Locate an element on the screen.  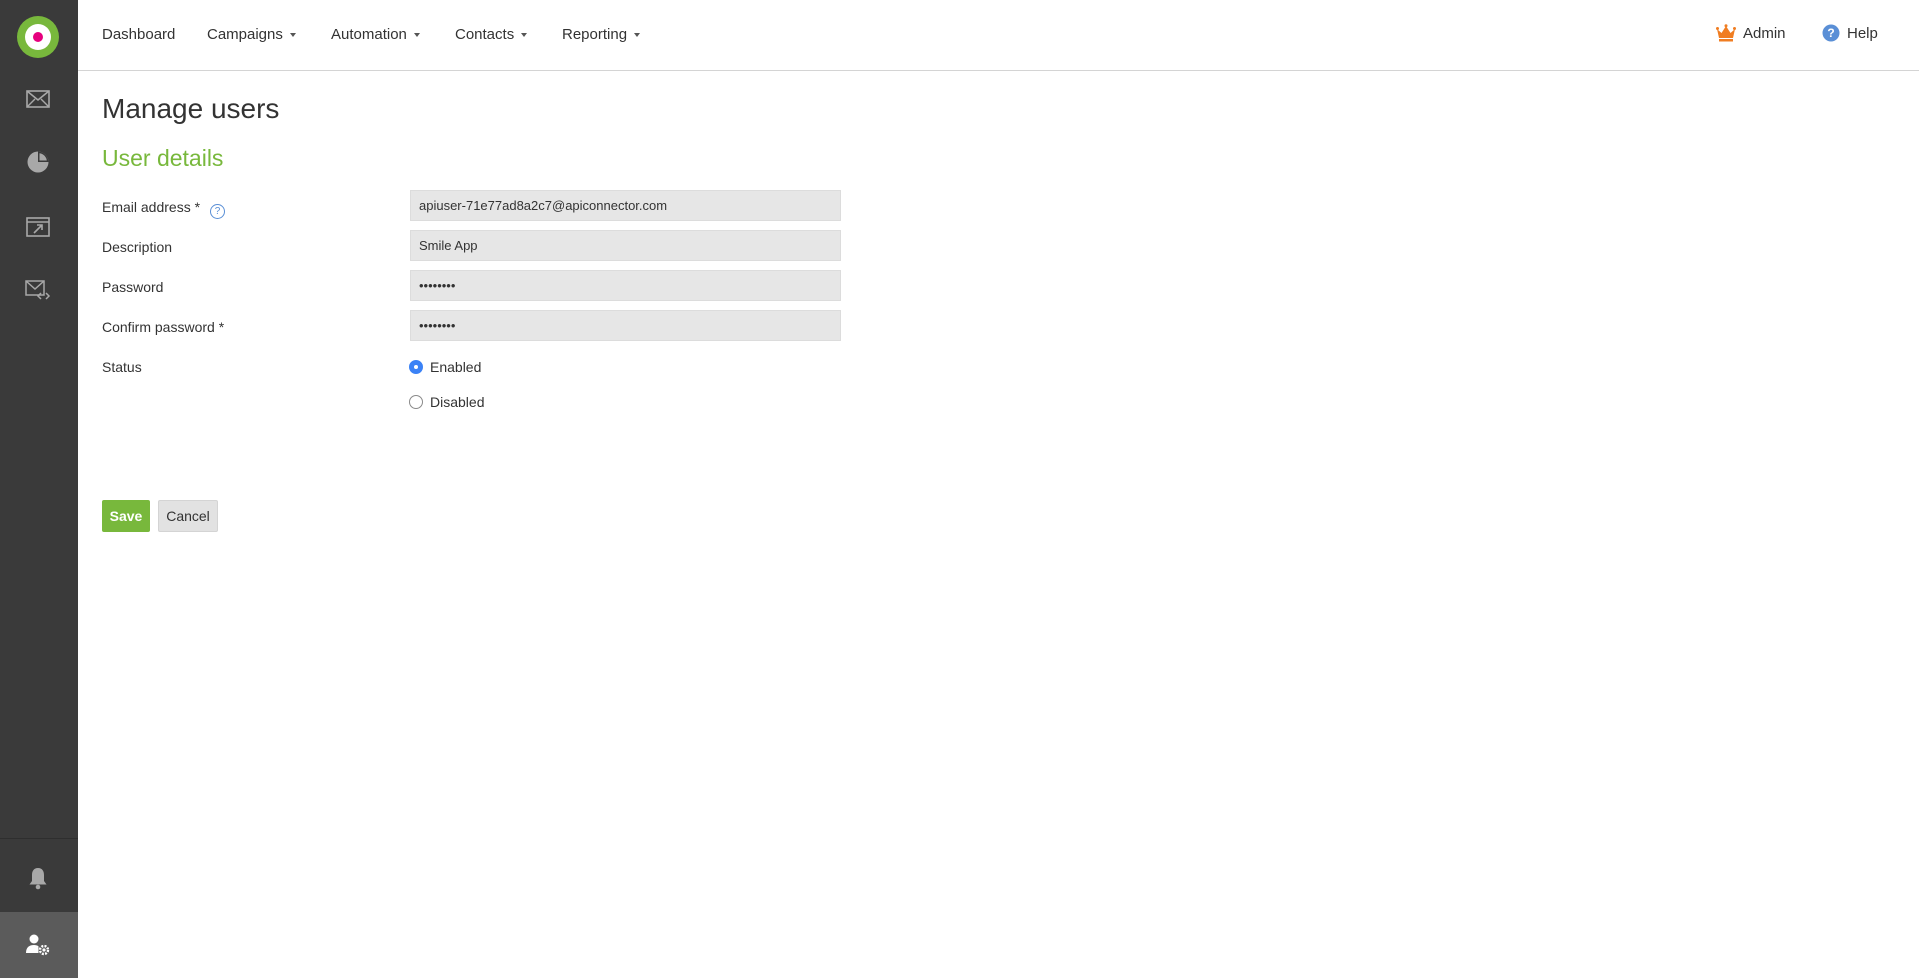
status-disabled-label: Disabled is located at coordinates (457, 402).